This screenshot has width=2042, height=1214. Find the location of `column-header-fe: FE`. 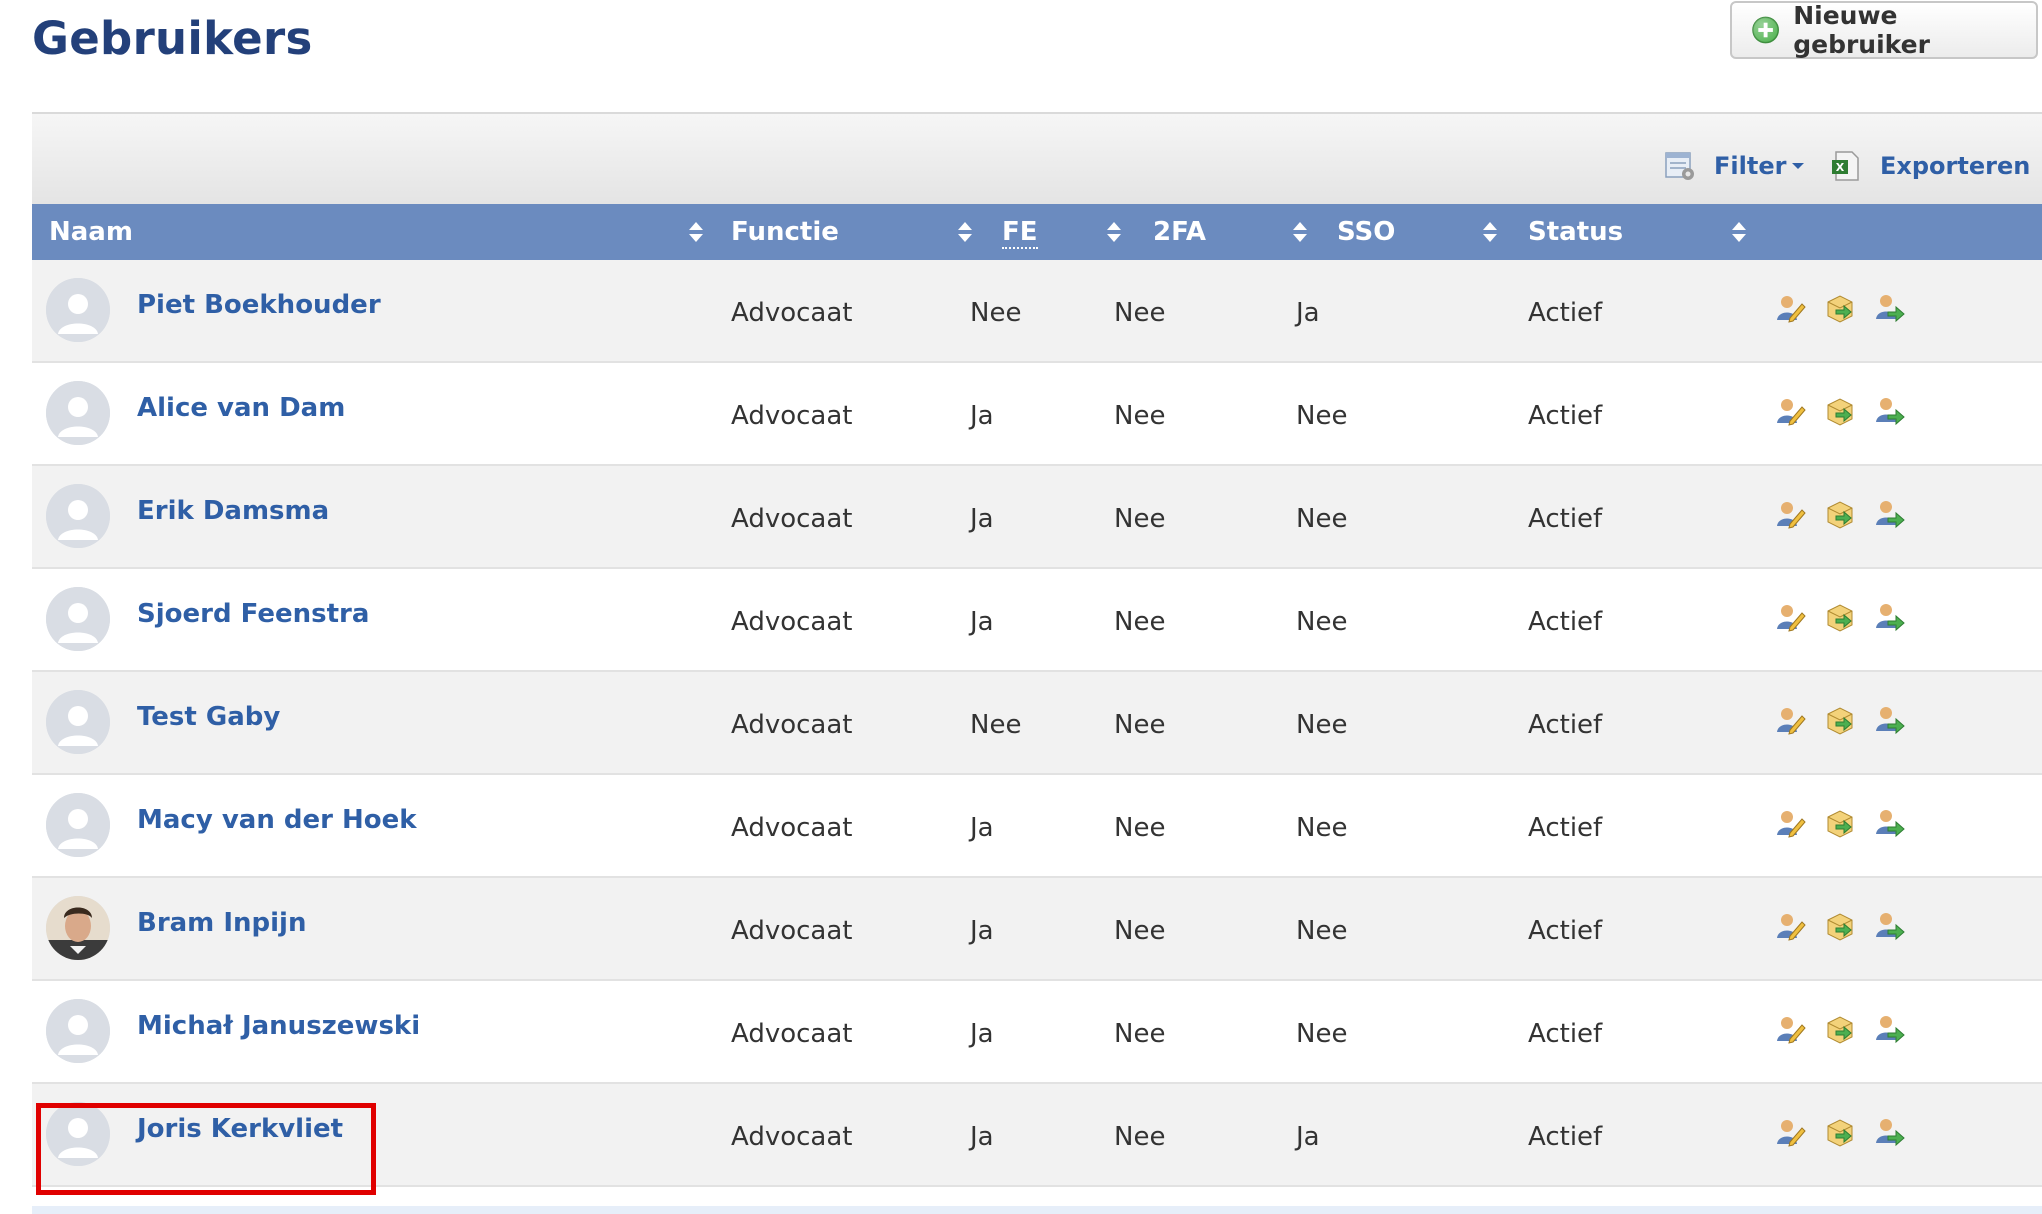

column-header-fe: FE is located at coordinates (1020, 232).